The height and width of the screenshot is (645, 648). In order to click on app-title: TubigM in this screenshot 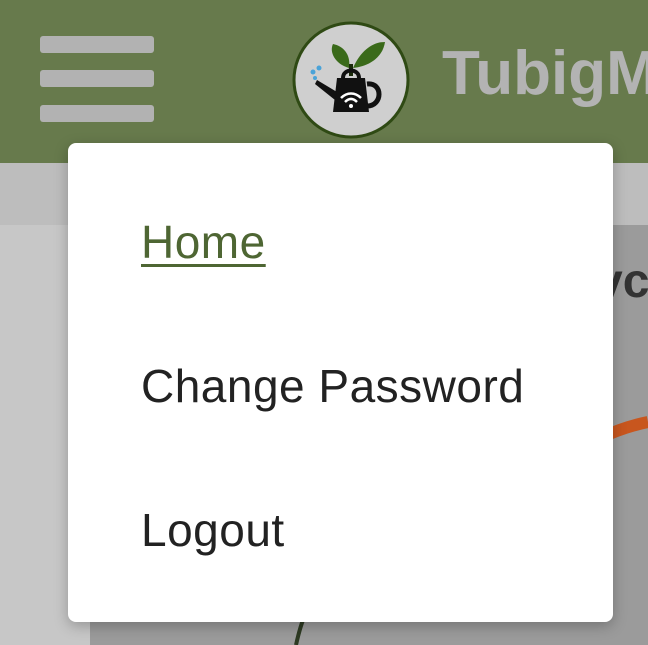, I will do `click(545, 73)`.